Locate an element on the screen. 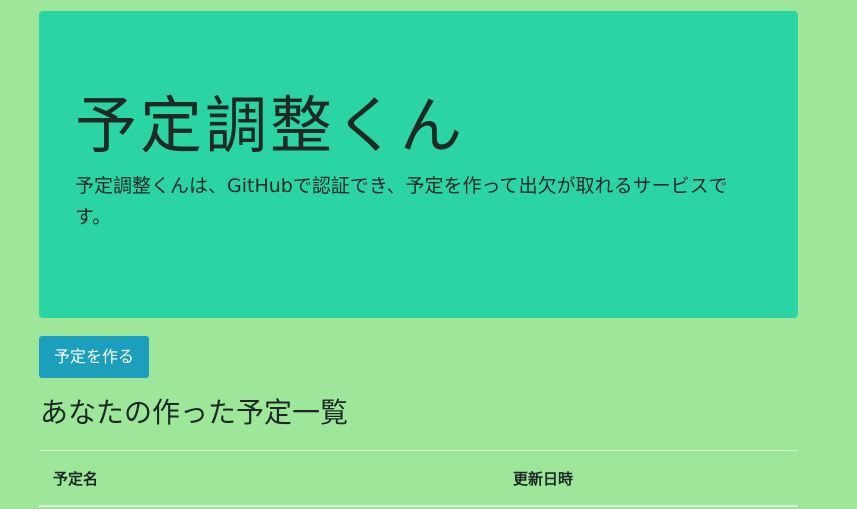 This screenshot has height=509, width=857. create-event-button: 予定を作る is located at coordinates (94, 357).